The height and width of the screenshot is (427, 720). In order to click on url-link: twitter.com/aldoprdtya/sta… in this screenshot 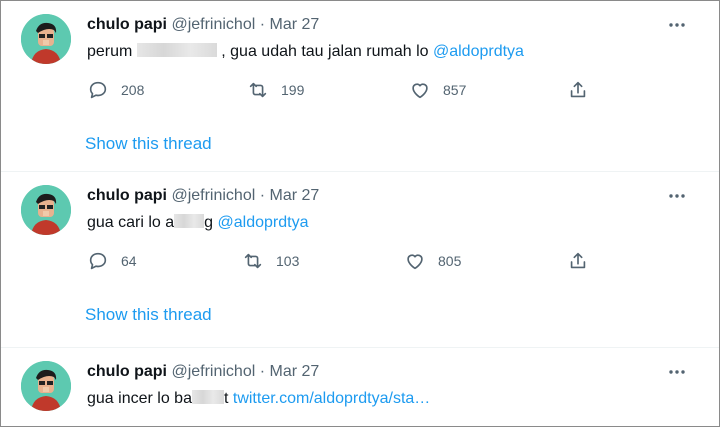, I will do `click(331, 398)`.